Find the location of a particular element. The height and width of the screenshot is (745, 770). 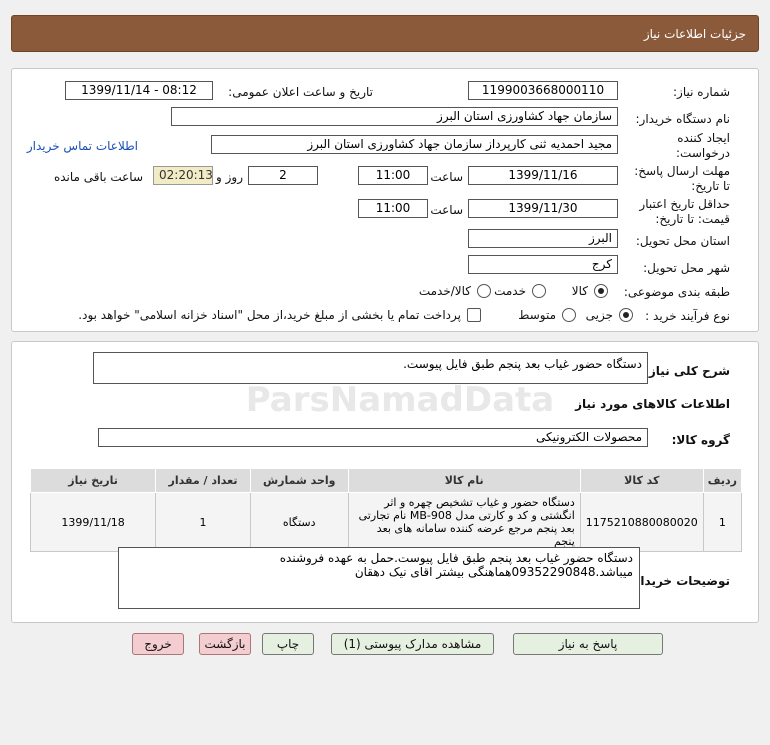

exit-button: خروج is located at coordinates (158, 644).